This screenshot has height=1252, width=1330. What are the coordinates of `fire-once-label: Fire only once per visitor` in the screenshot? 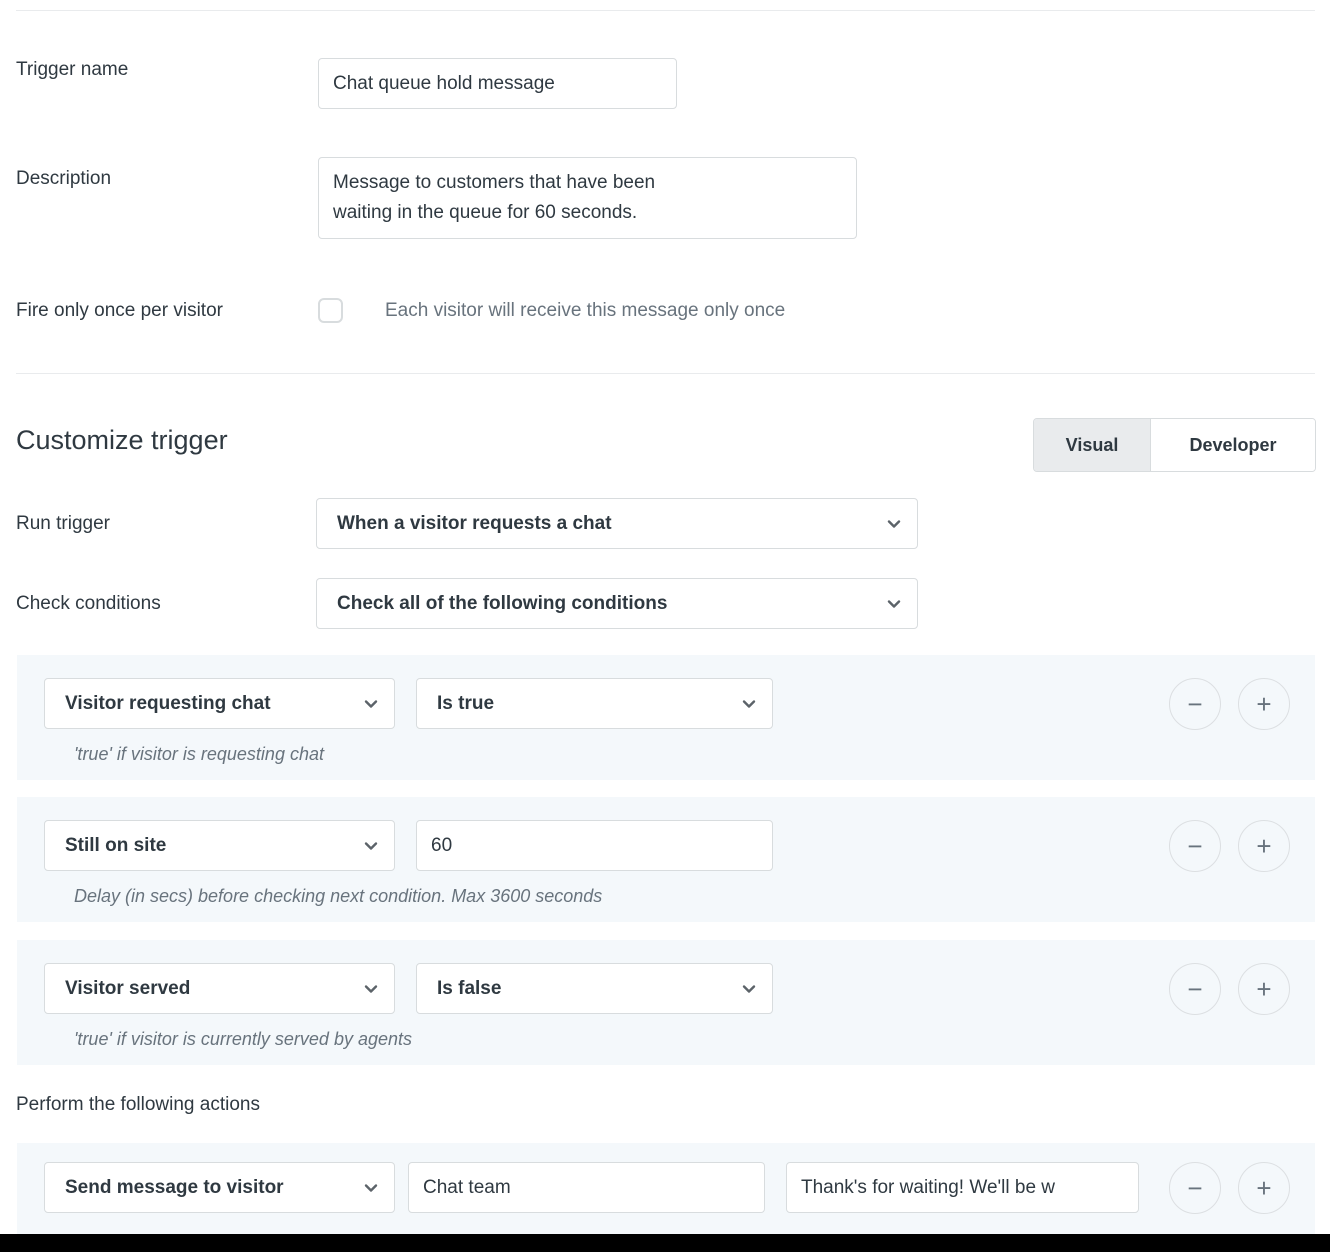 It's located at (119, 310).